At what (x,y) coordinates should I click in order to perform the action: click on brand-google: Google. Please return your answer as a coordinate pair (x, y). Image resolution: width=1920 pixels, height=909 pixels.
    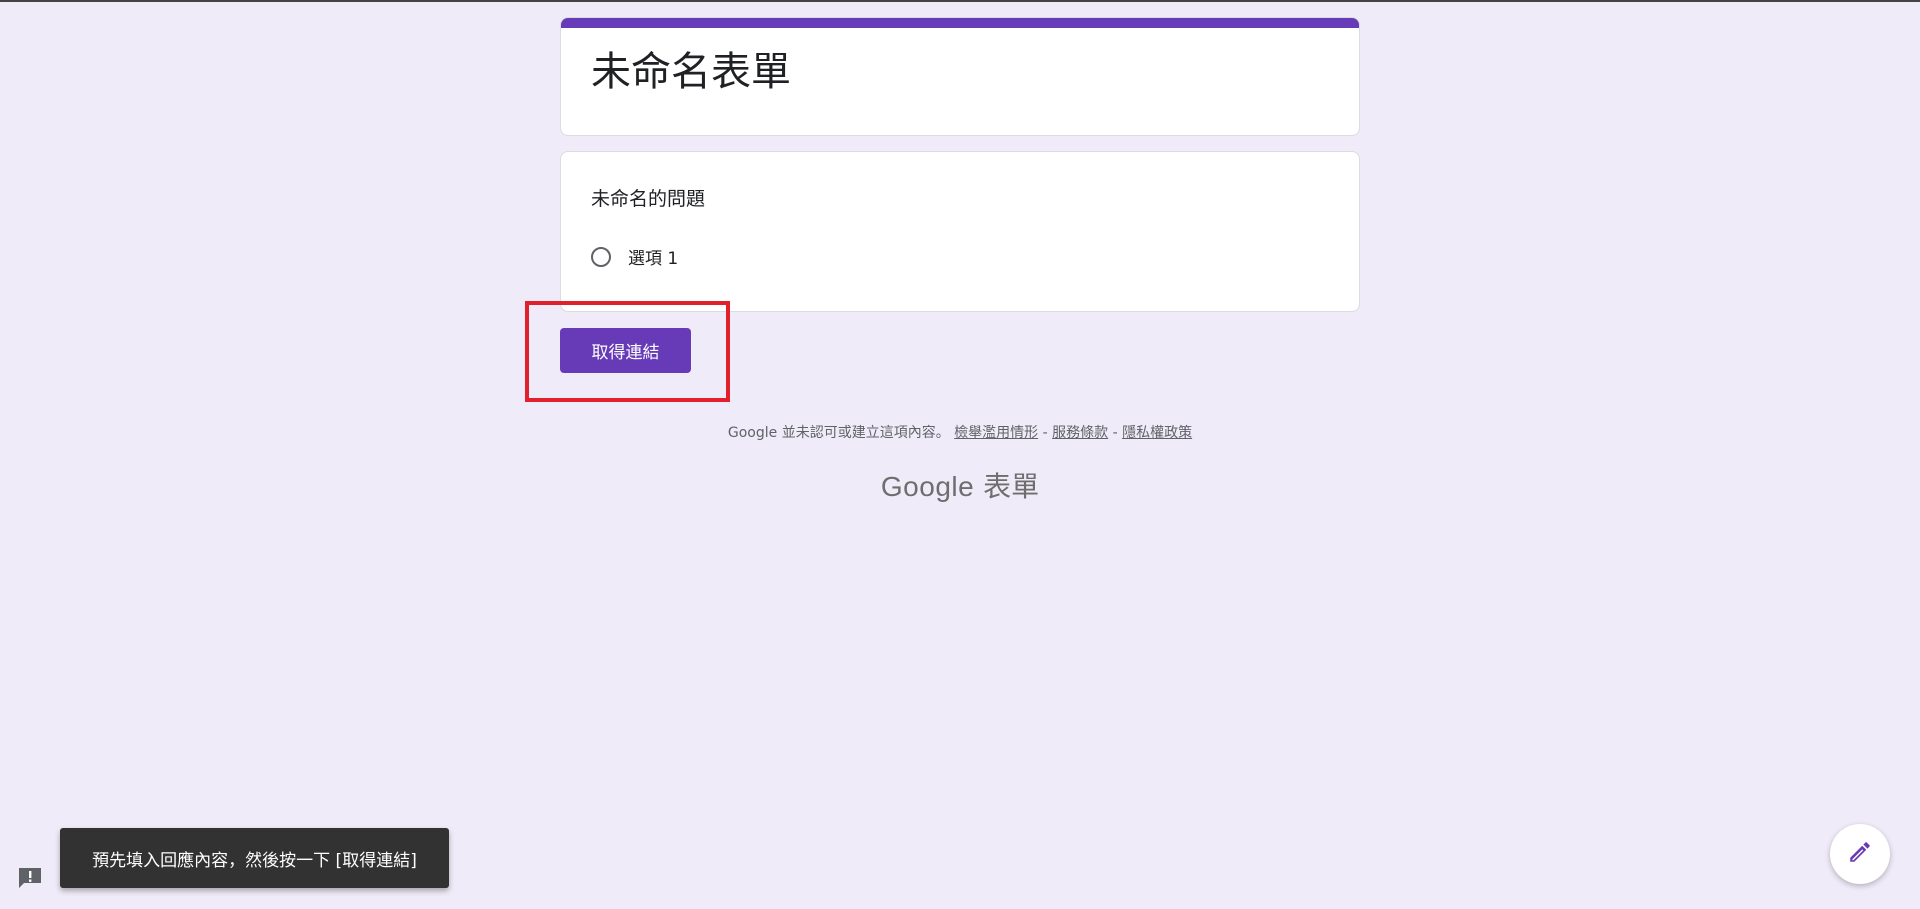
    Looking at the image, I should click on (927, 486).